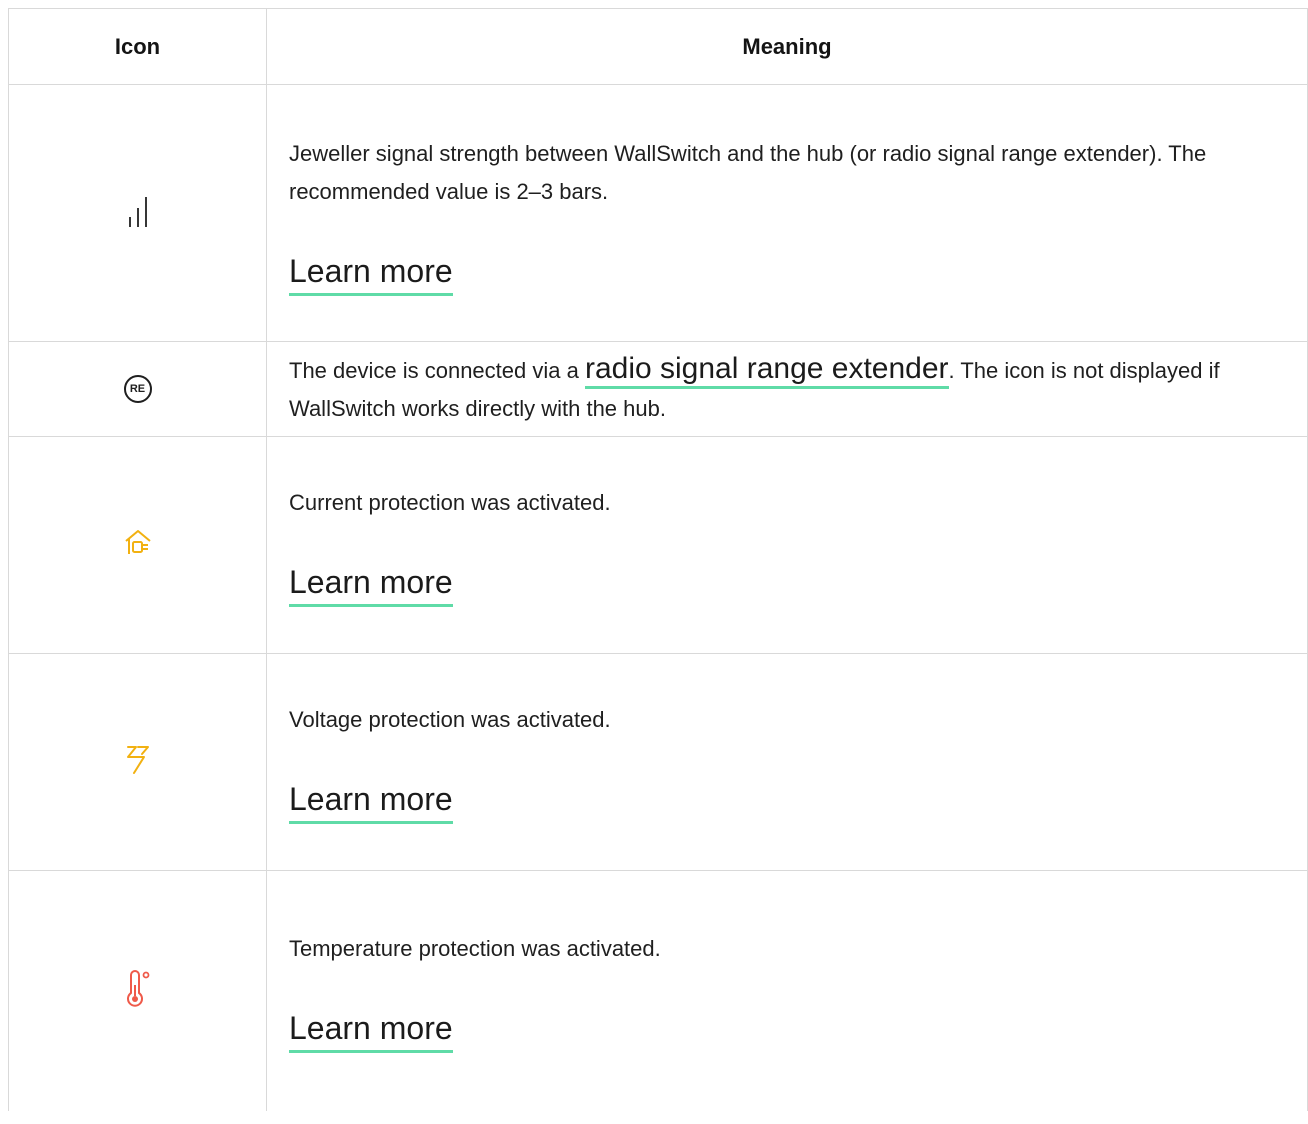 This screenshot has height=1124, width=1308. What do you see at coordinates (137, 46) in the screenshot?
I see `column-header-icon: Icon` at bounding box center [137, 46].